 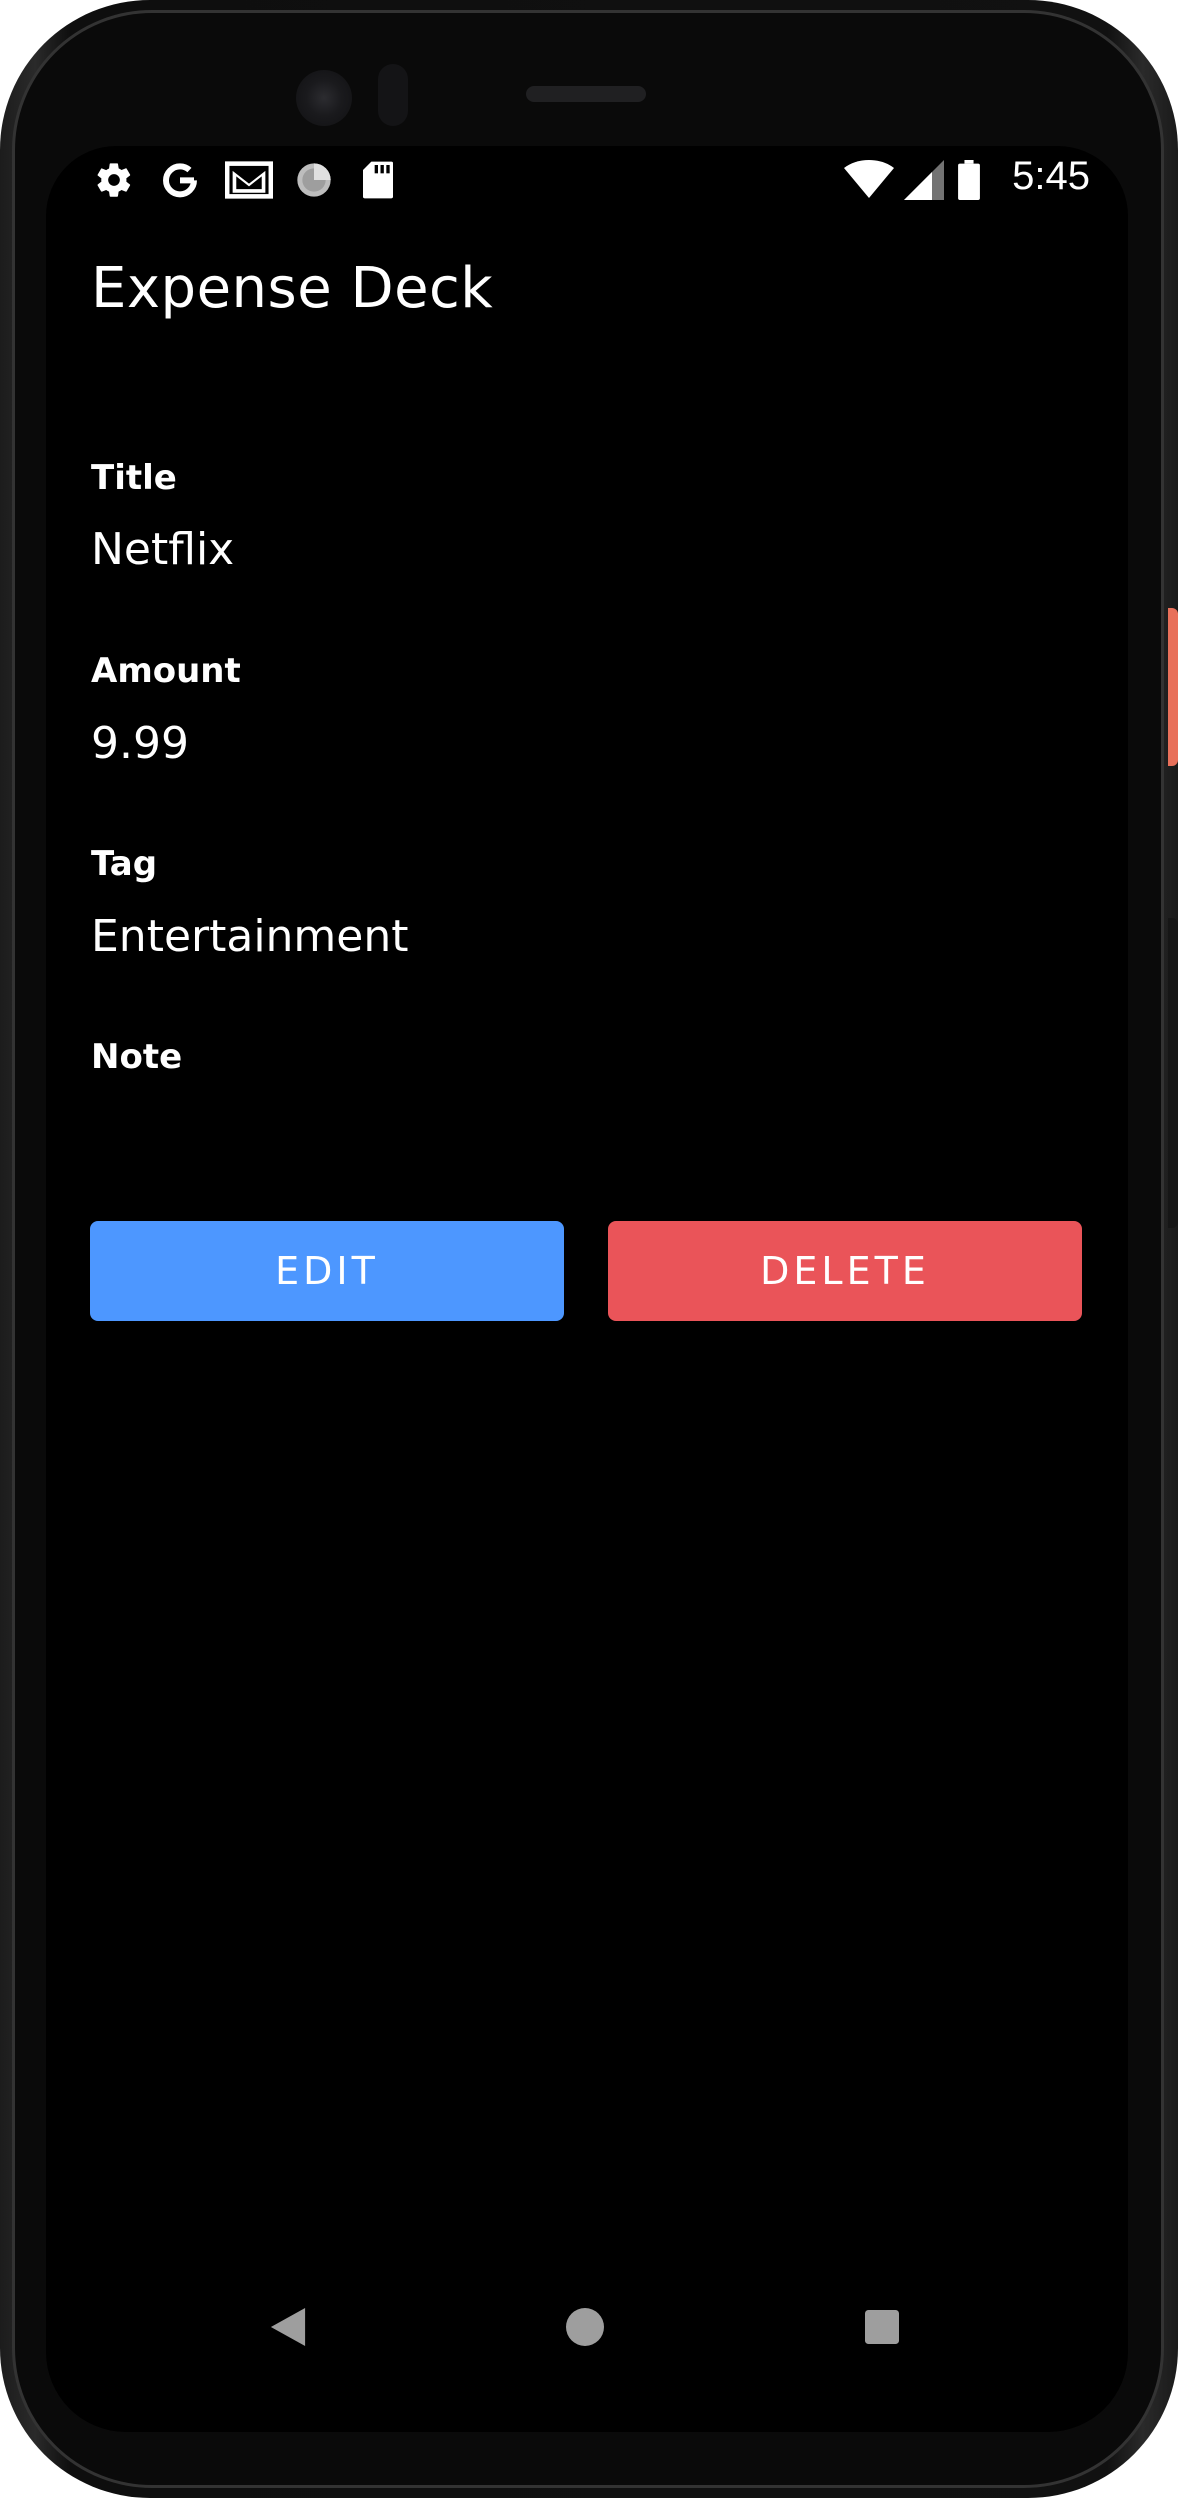 What do you see at coordinates (114, 180) in the screenshot?
I see `settings-icon` at bounding box center [114, 180].